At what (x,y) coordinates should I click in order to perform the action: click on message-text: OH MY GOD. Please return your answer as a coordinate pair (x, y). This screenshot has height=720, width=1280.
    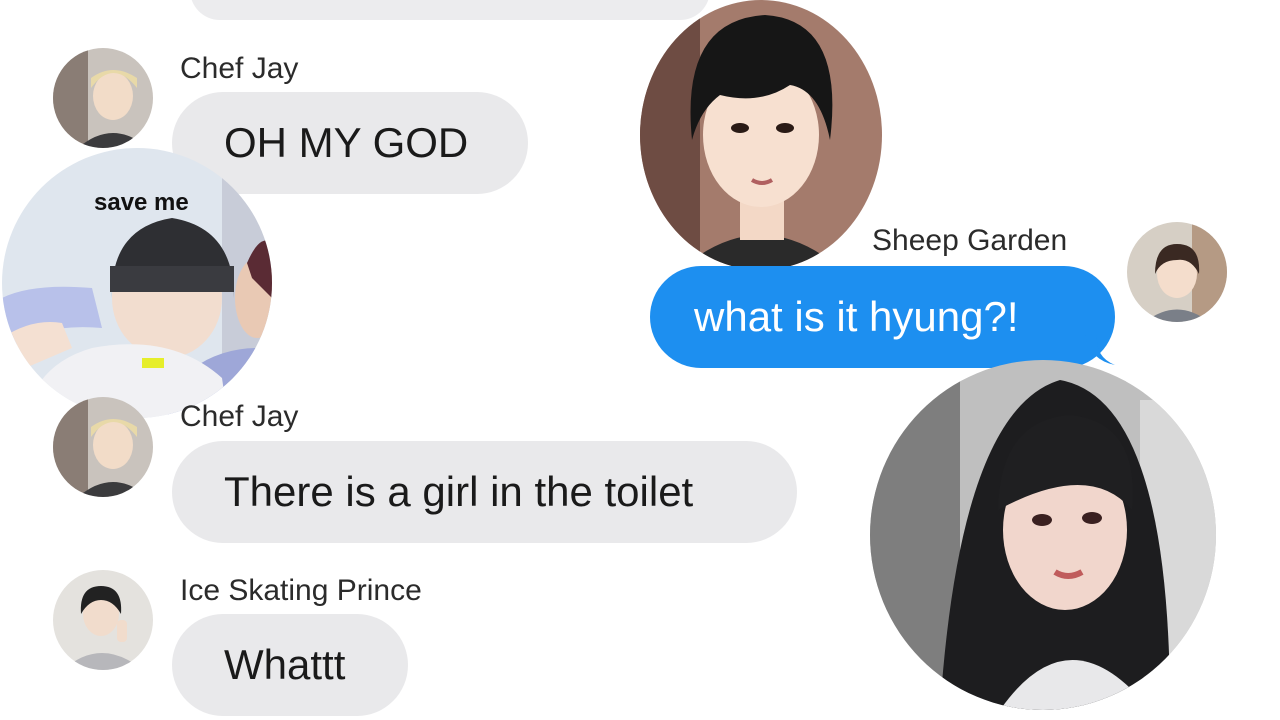
    Looking at the image, I should click on (346, 142).